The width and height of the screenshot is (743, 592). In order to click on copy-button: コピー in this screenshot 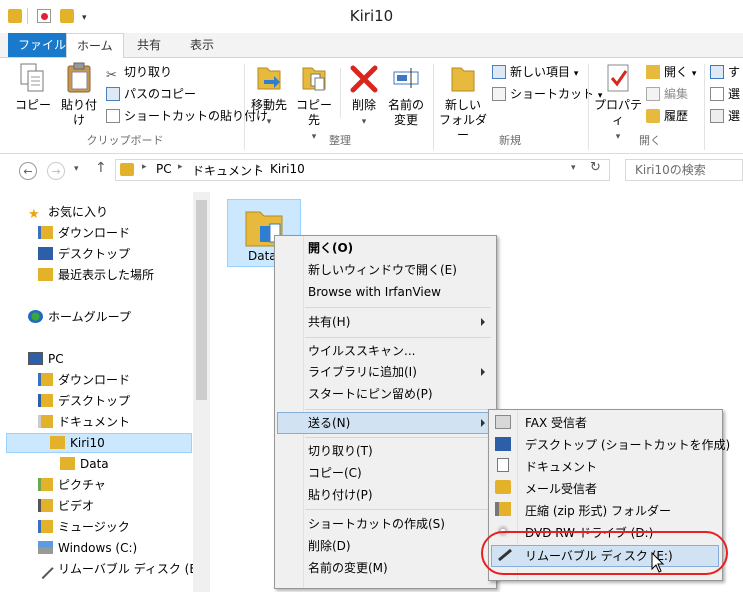, I will do `click(33, 87)`.